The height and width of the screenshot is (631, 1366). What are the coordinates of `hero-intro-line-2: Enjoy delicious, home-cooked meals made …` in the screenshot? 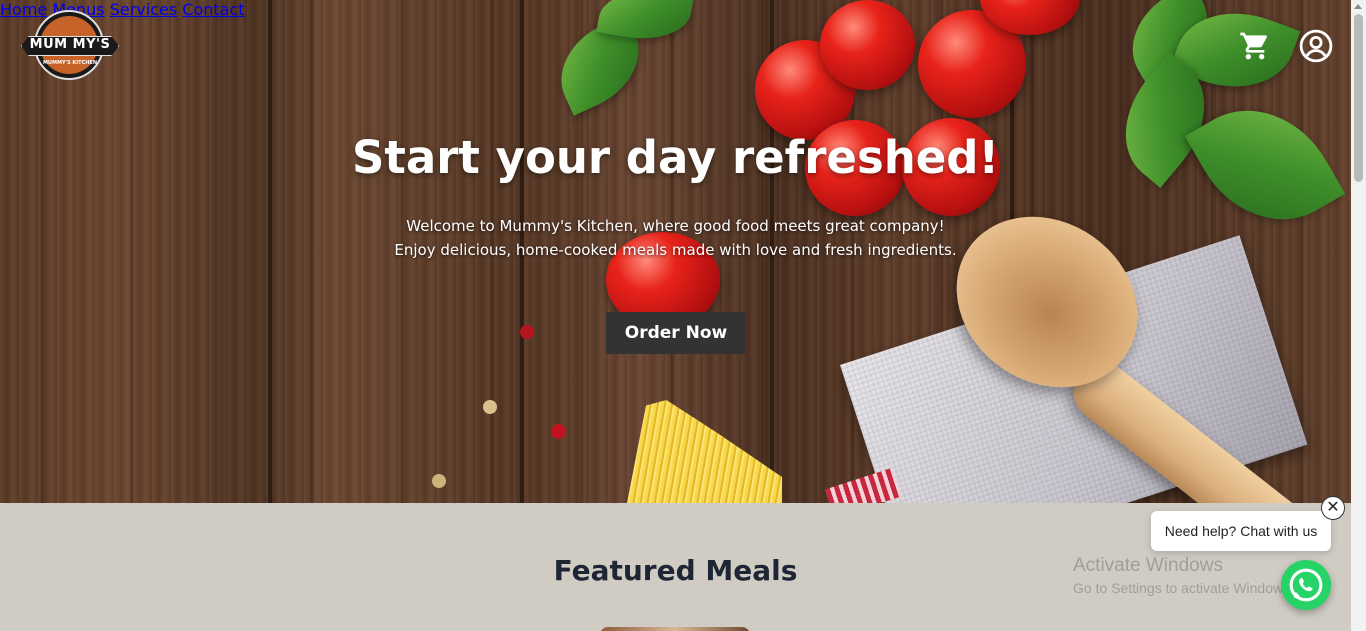 It's located at (675, 250).